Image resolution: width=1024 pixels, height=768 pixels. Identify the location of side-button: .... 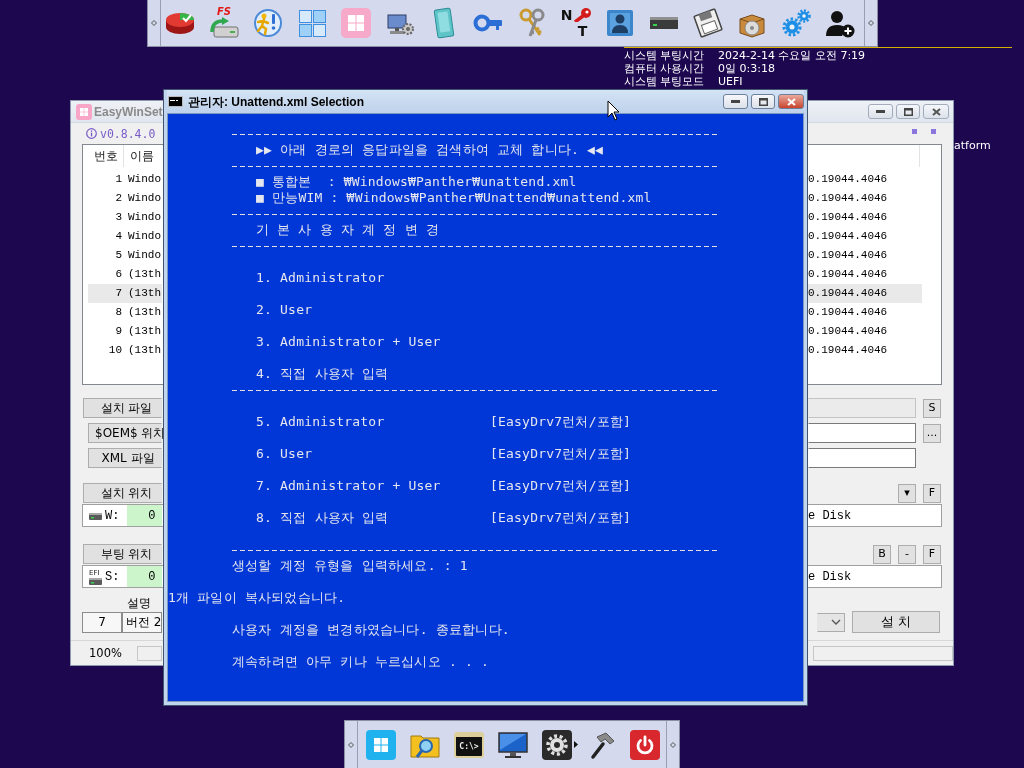
(932, 433).